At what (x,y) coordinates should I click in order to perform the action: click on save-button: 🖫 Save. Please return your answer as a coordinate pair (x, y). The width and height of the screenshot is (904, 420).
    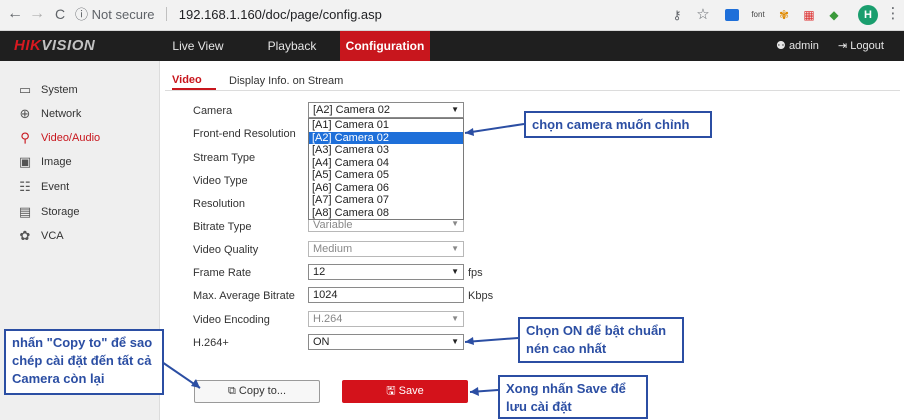
    Looking at the image, I should click on (405, 391).